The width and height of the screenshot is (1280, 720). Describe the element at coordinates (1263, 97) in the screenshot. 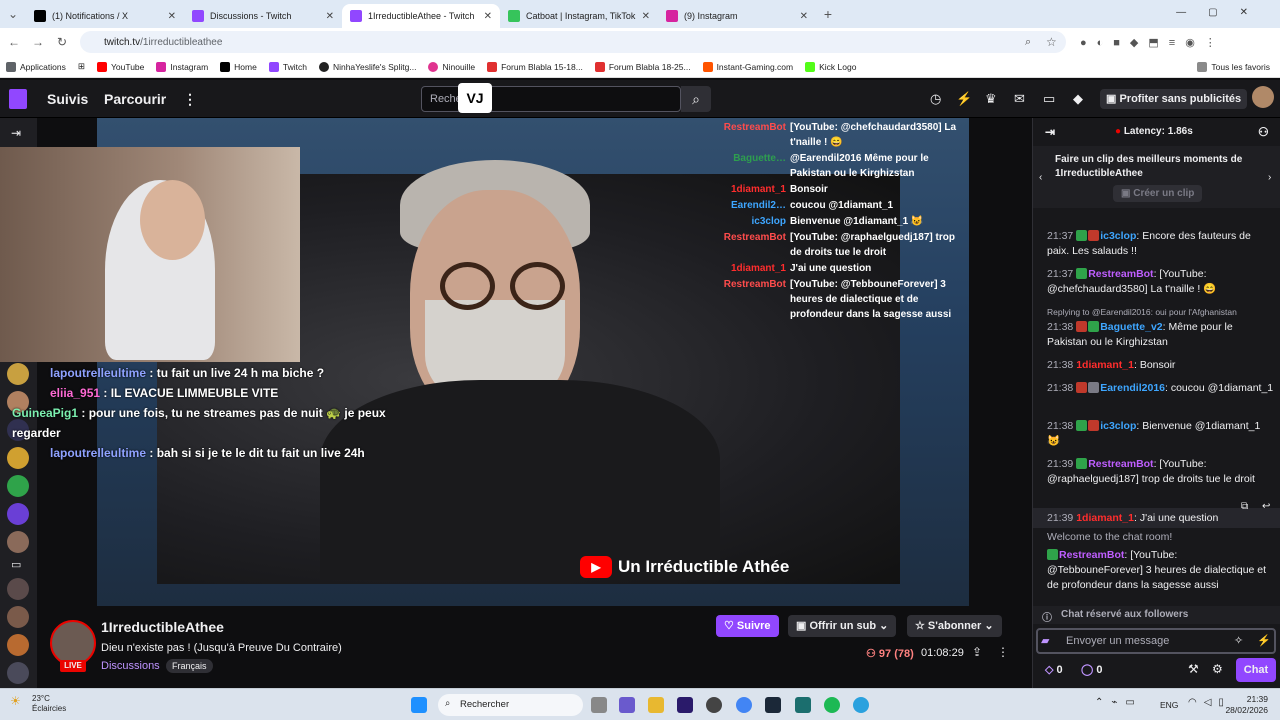

I see `user-avatar` at that location.